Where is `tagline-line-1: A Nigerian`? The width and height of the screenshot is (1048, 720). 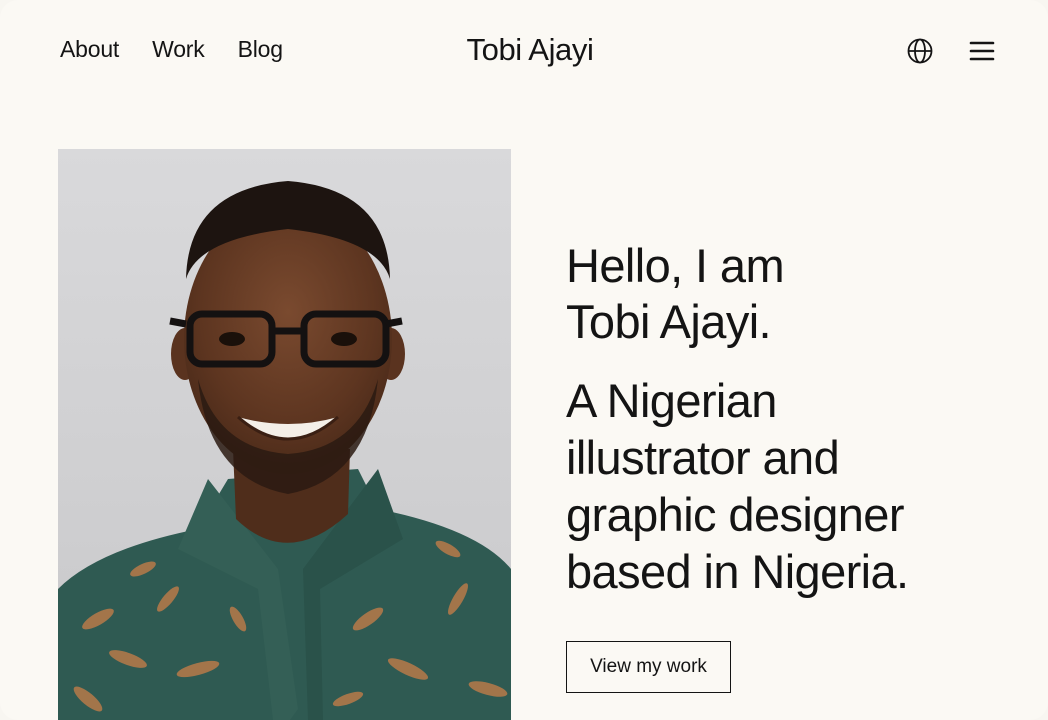 tagline-line-1: A Nigerian is located at coordinates (671, 400).